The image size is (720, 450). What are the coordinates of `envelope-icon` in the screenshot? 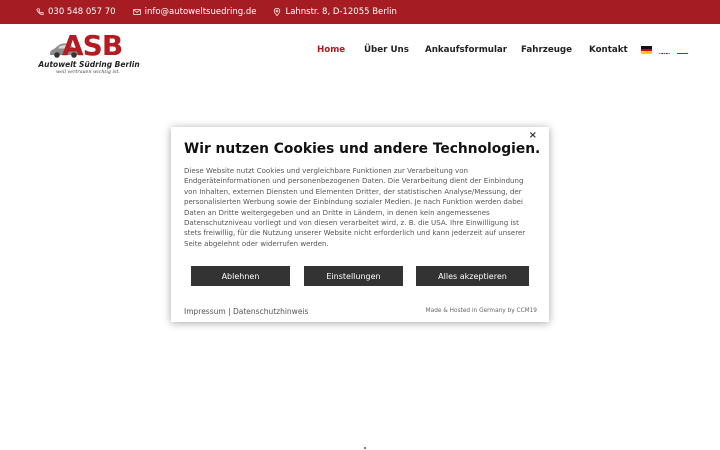 It's located at (136, 12).